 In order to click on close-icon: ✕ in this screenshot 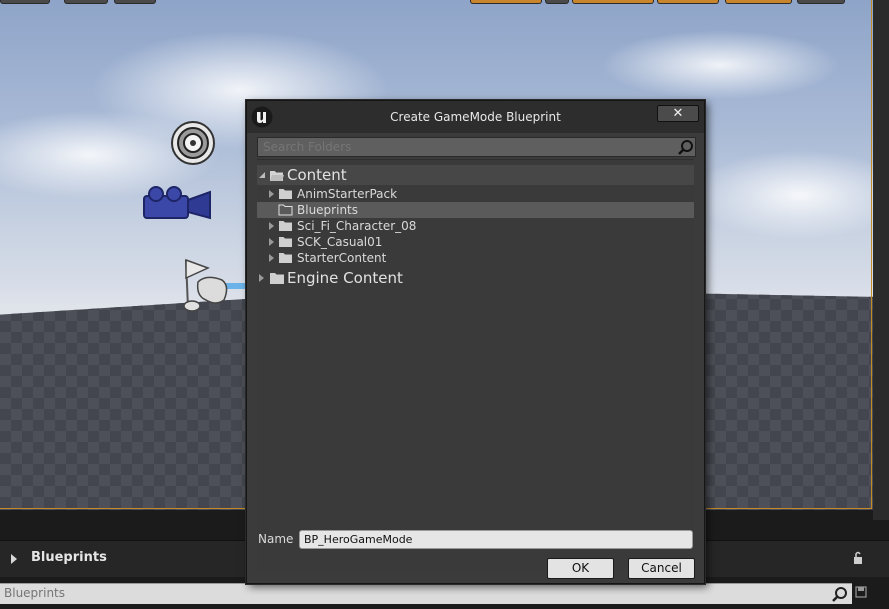, I will do `click(678, 113)`.